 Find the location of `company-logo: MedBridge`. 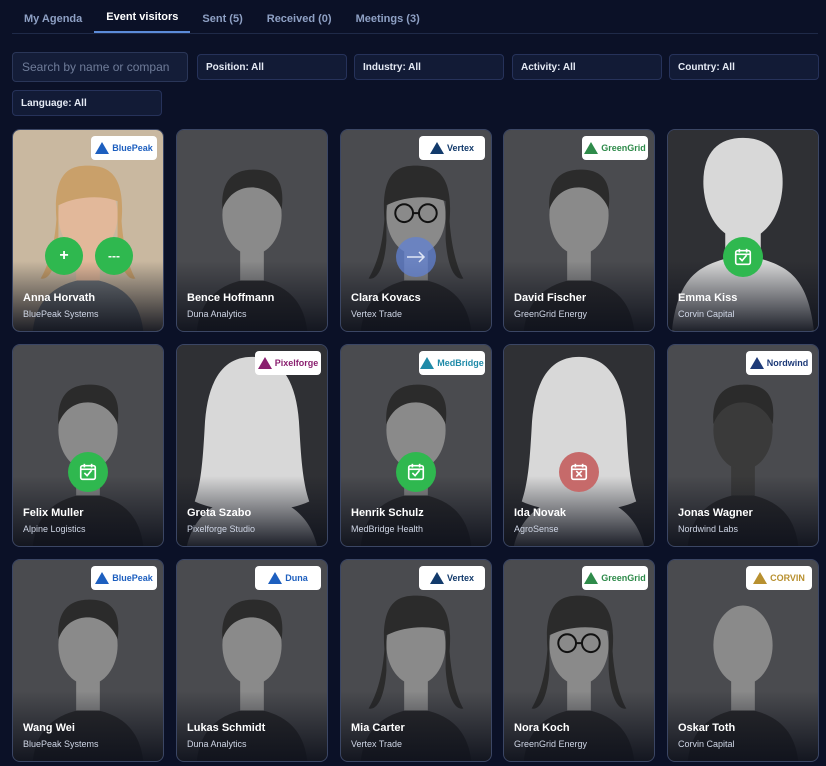

company-logo: MedBridge is located at coordinates (452, 363).